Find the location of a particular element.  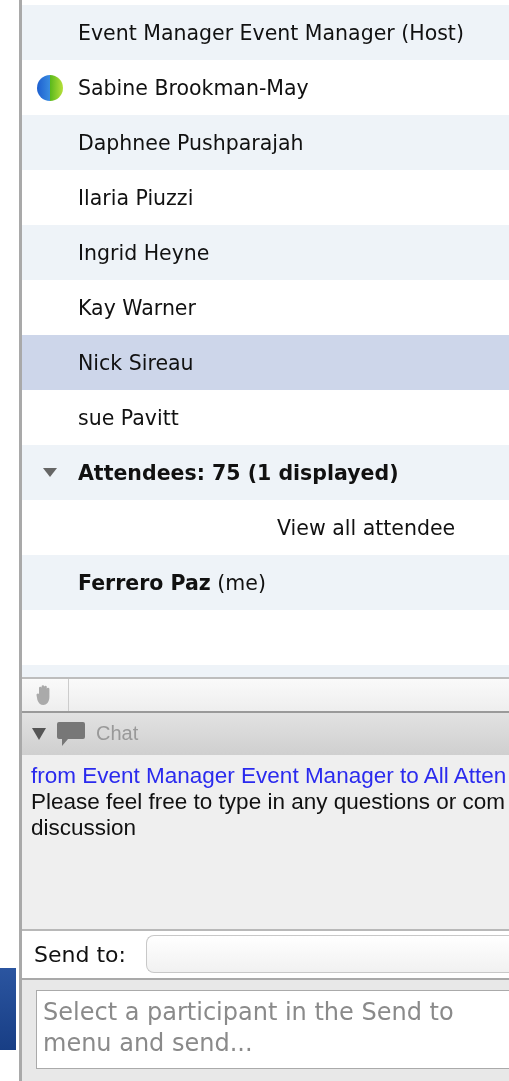

participant-row: Daphnee Pushparajah is located at coordinates (265, 142).